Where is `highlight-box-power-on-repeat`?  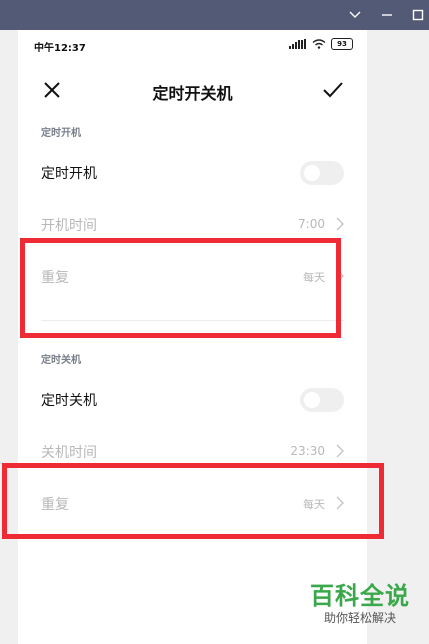
highlight-box-power-on-repeat is located at coordinates (180, 288).